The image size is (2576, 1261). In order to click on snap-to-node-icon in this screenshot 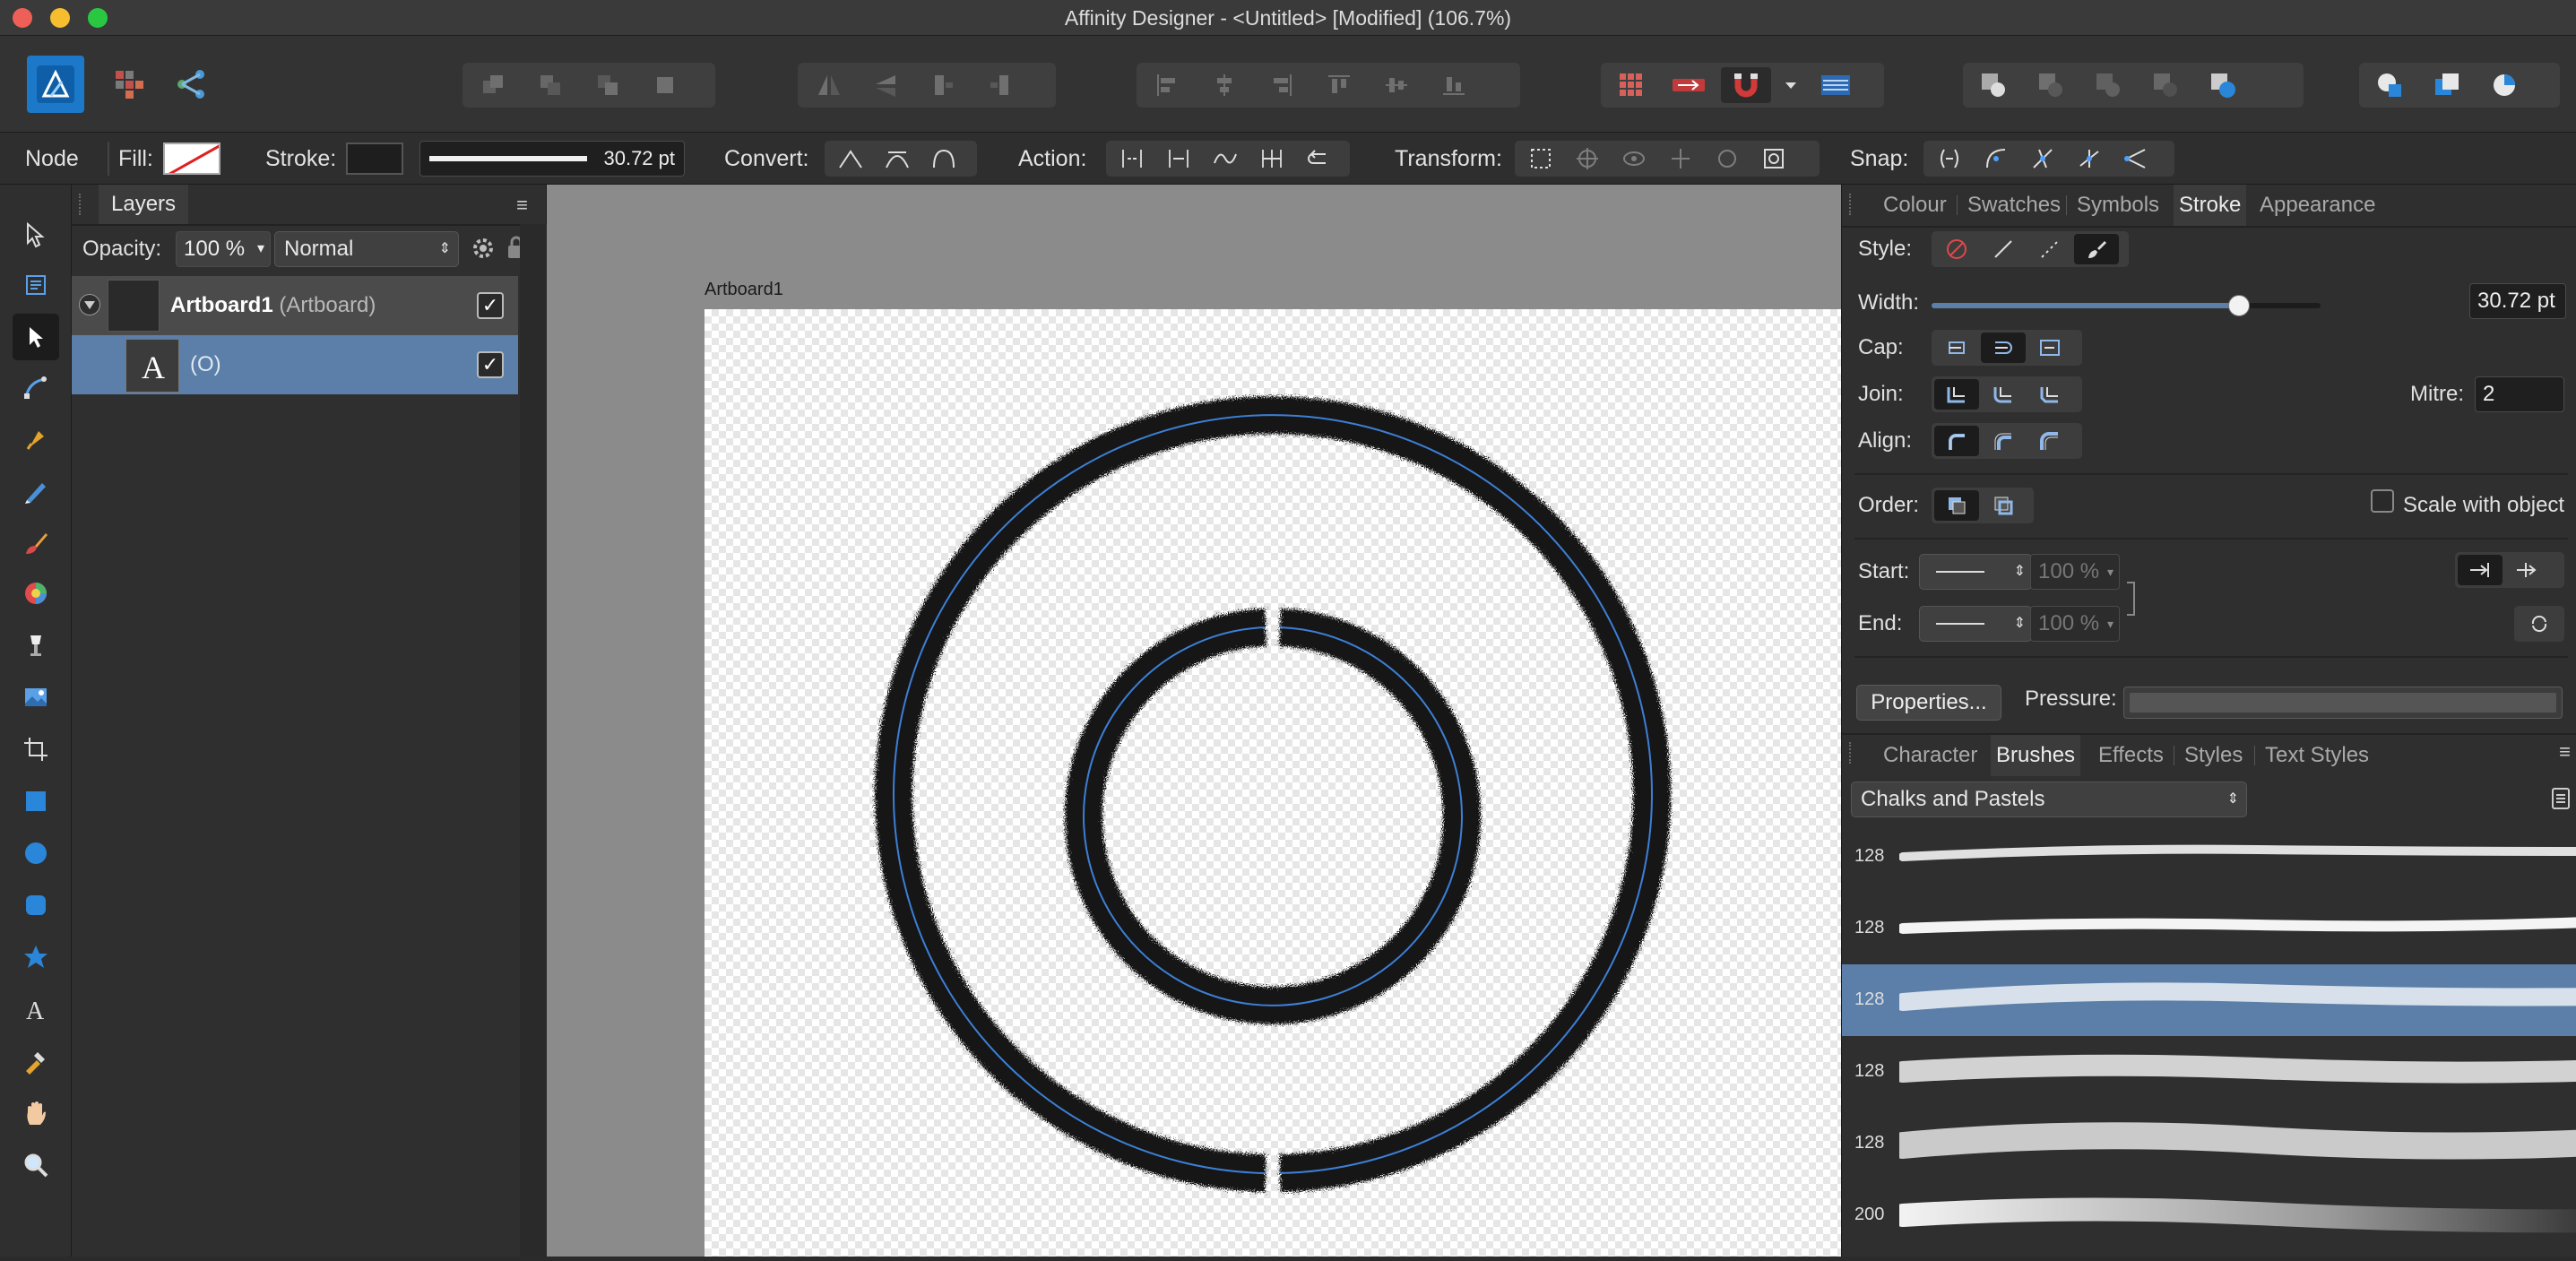, I will do `click(1949, 158)`.